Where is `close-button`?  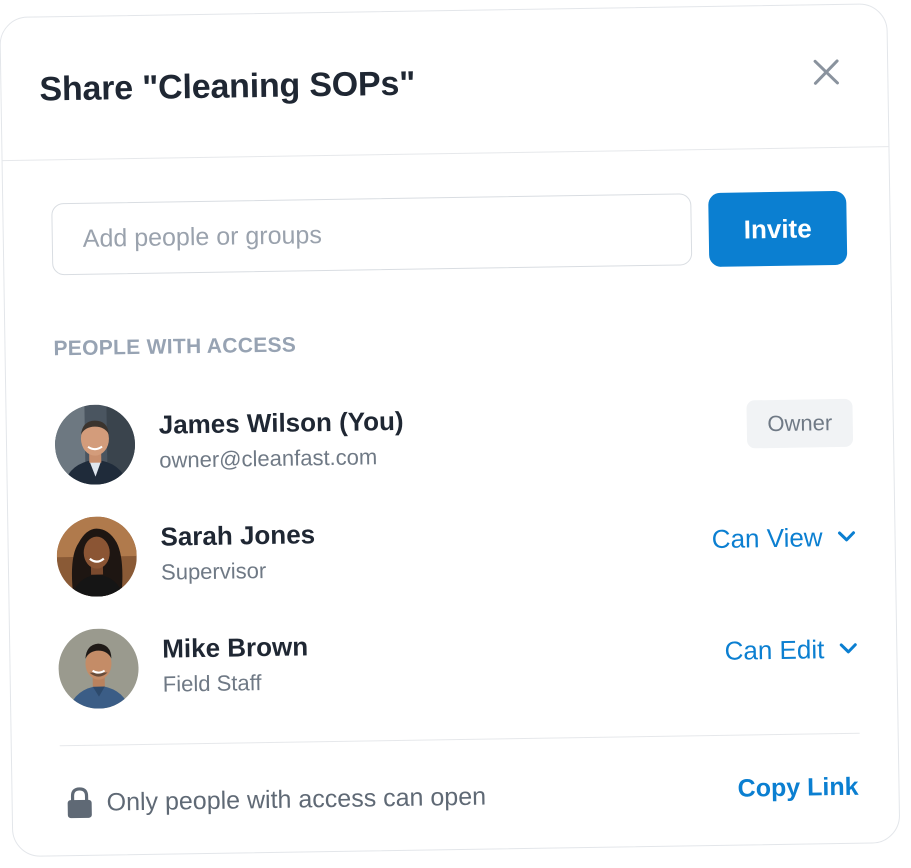
close-button is located at coordinates (826, 72).